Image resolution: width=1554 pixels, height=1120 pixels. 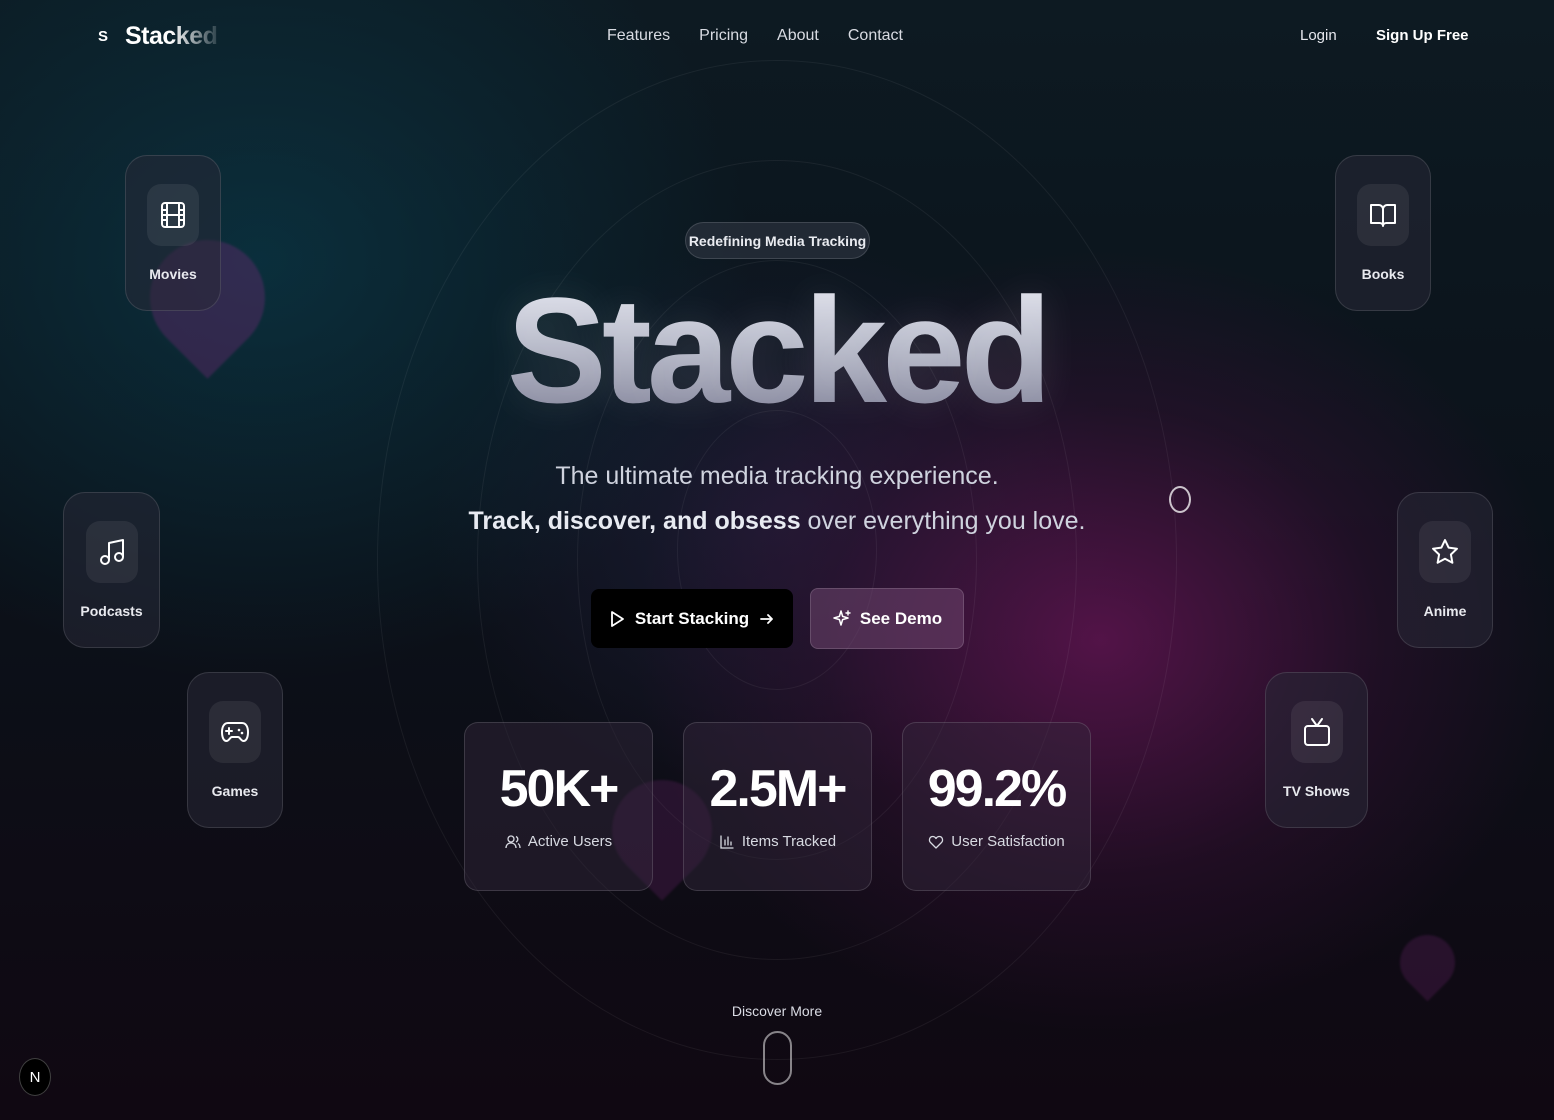 I want to click on play-icon, so click(x=617, y=618).